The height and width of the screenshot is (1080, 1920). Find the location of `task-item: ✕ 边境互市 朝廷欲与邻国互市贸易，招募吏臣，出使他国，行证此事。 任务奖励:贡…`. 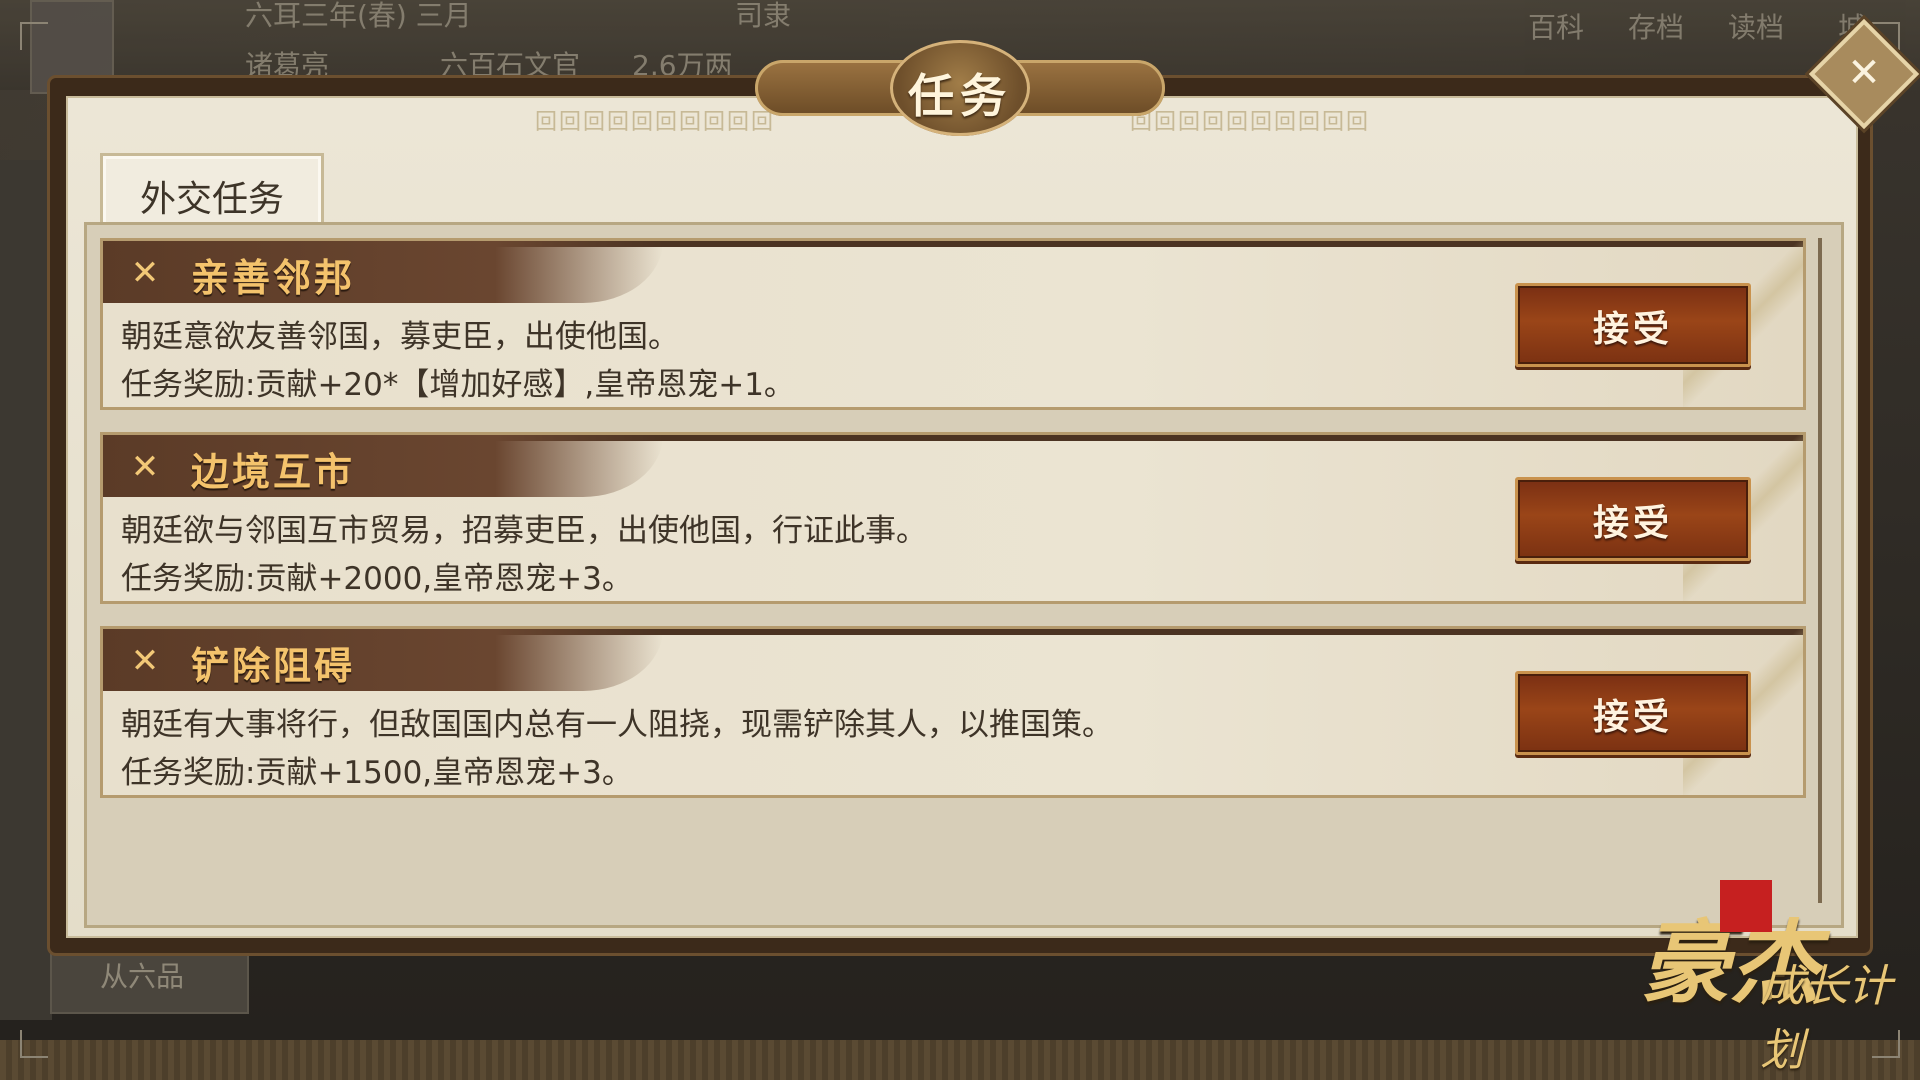

task-item: ✕ 边境互市 朝廷欲与邻国互市贸易，招募吏臣，出使他国，行证此事。 任务奖励:贡… is located at coordinates (953, 518).